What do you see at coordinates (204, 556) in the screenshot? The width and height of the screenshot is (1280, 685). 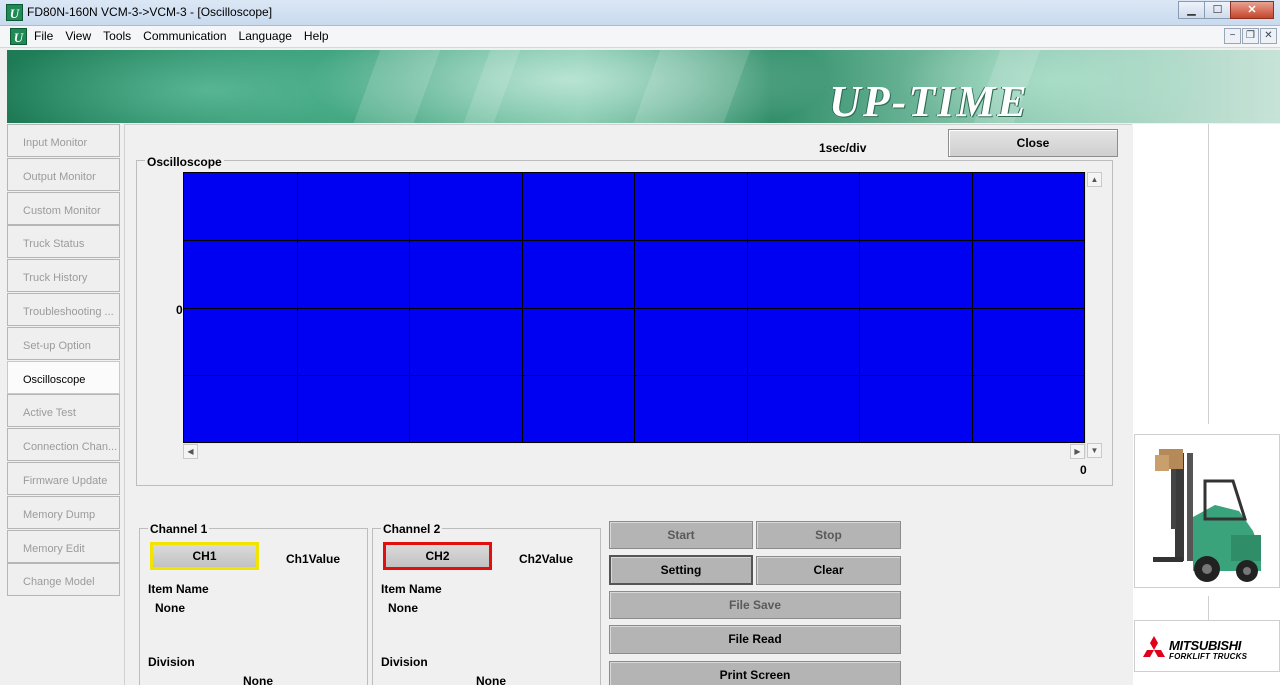 I see `ch1-button: CH1` at bounding box center [204, 556].